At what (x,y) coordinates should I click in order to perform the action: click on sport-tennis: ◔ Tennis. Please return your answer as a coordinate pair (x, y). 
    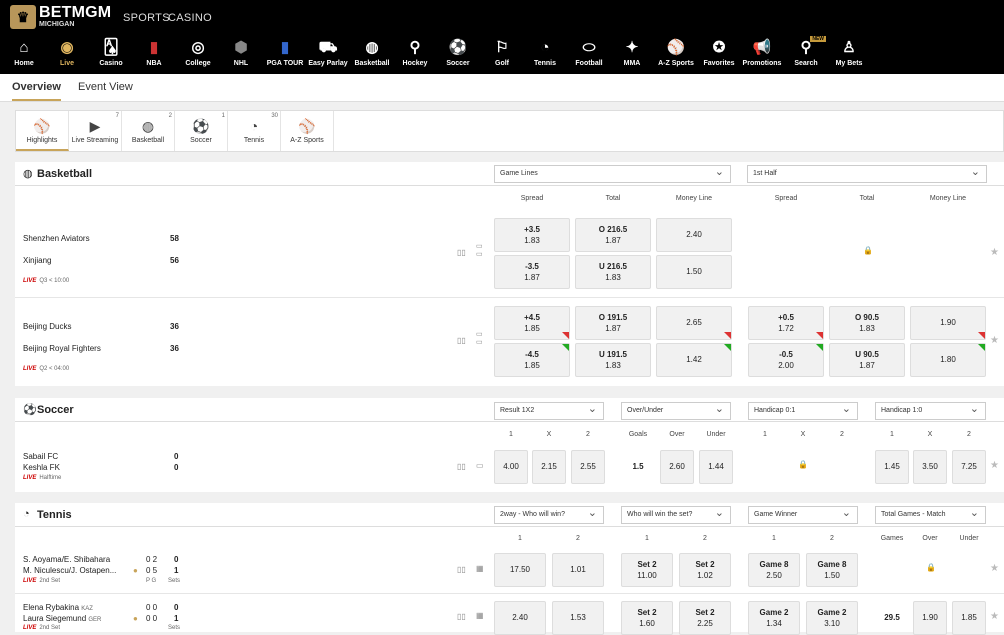
    Looking at the image, I should click on (545, 55).